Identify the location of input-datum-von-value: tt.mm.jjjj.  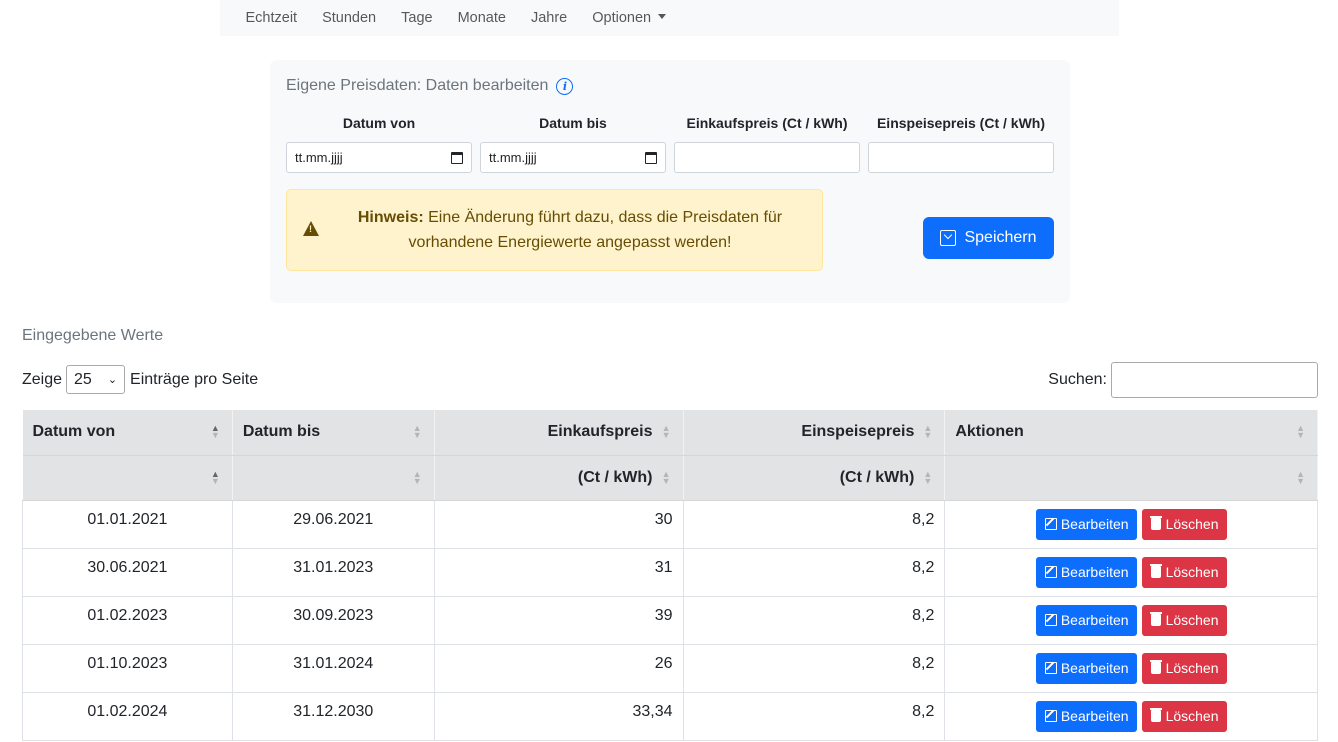
(319, 157).